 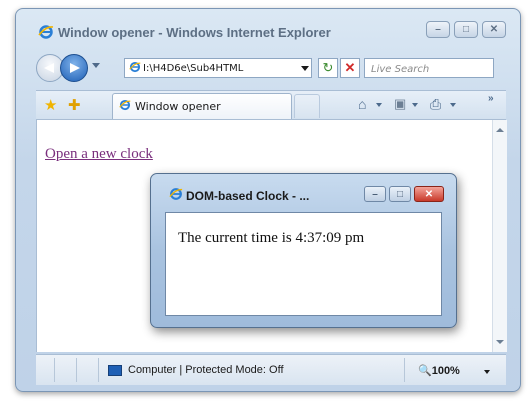 What do you see at coordinates (425, 371) in the screenshot?
I see `zoom-icon: 🔍` at bounding box center [425, 371].